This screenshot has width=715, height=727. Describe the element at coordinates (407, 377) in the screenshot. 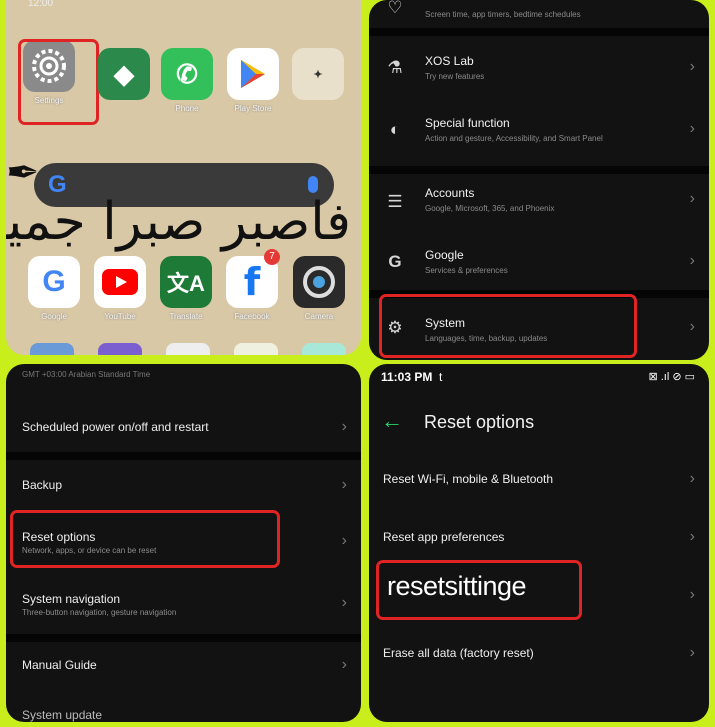

I see `time-text: 11:03 PM` at that location.